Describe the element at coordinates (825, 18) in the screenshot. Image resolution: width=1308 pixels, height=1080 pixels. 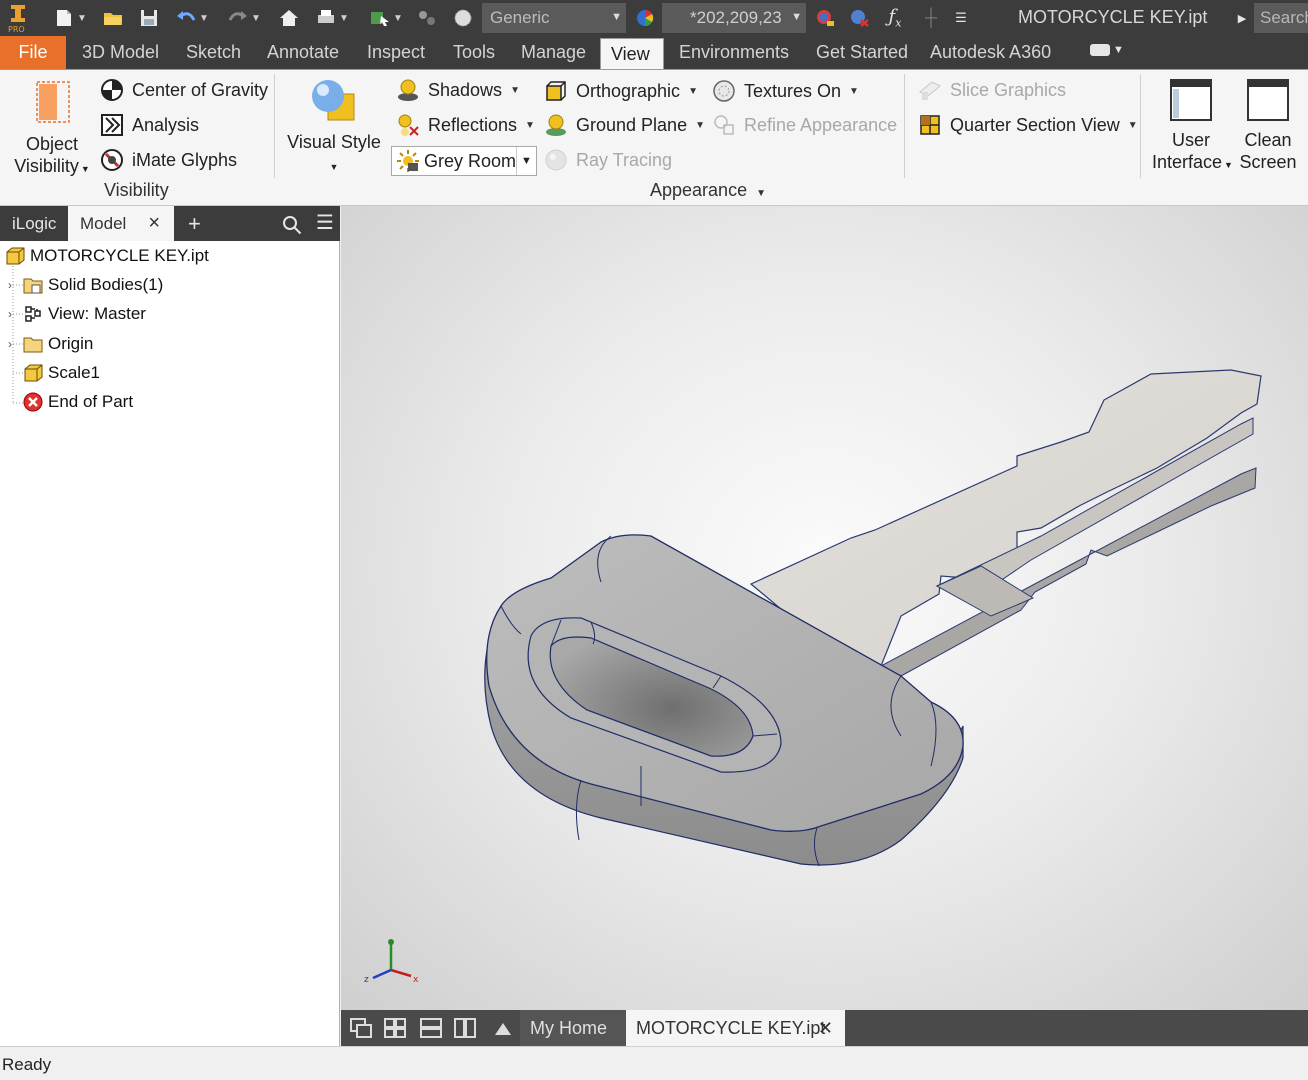
I see `adjust-appearance-button` at that location.